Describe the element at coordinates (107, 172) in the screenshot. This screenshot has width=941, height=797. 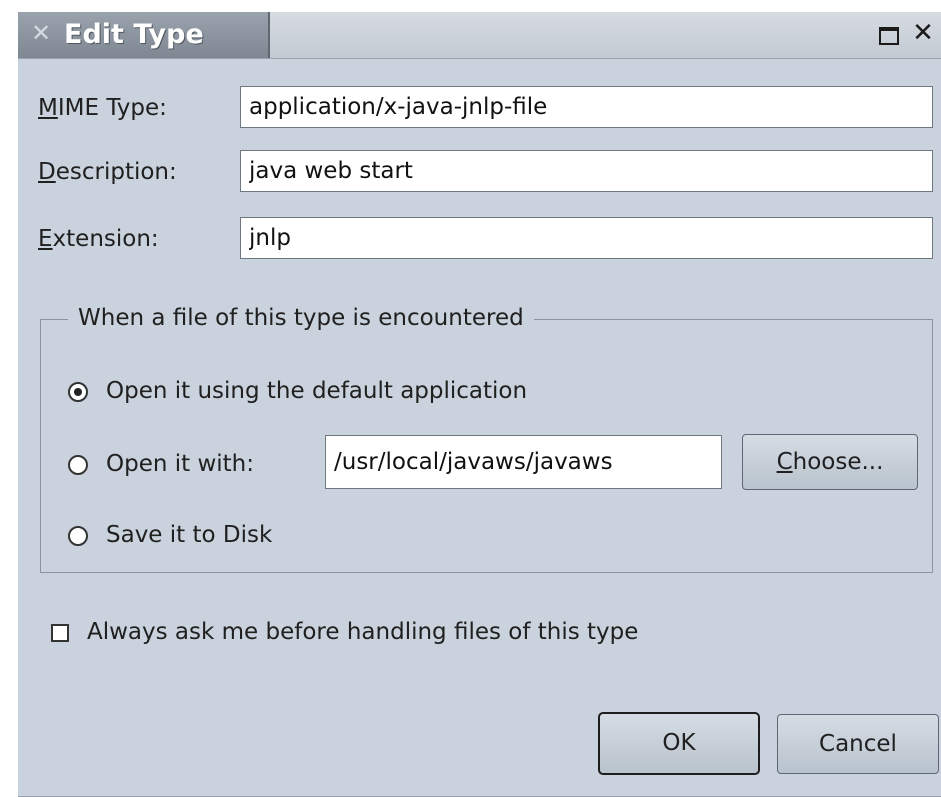
I see `description-label: Description:` at that location.